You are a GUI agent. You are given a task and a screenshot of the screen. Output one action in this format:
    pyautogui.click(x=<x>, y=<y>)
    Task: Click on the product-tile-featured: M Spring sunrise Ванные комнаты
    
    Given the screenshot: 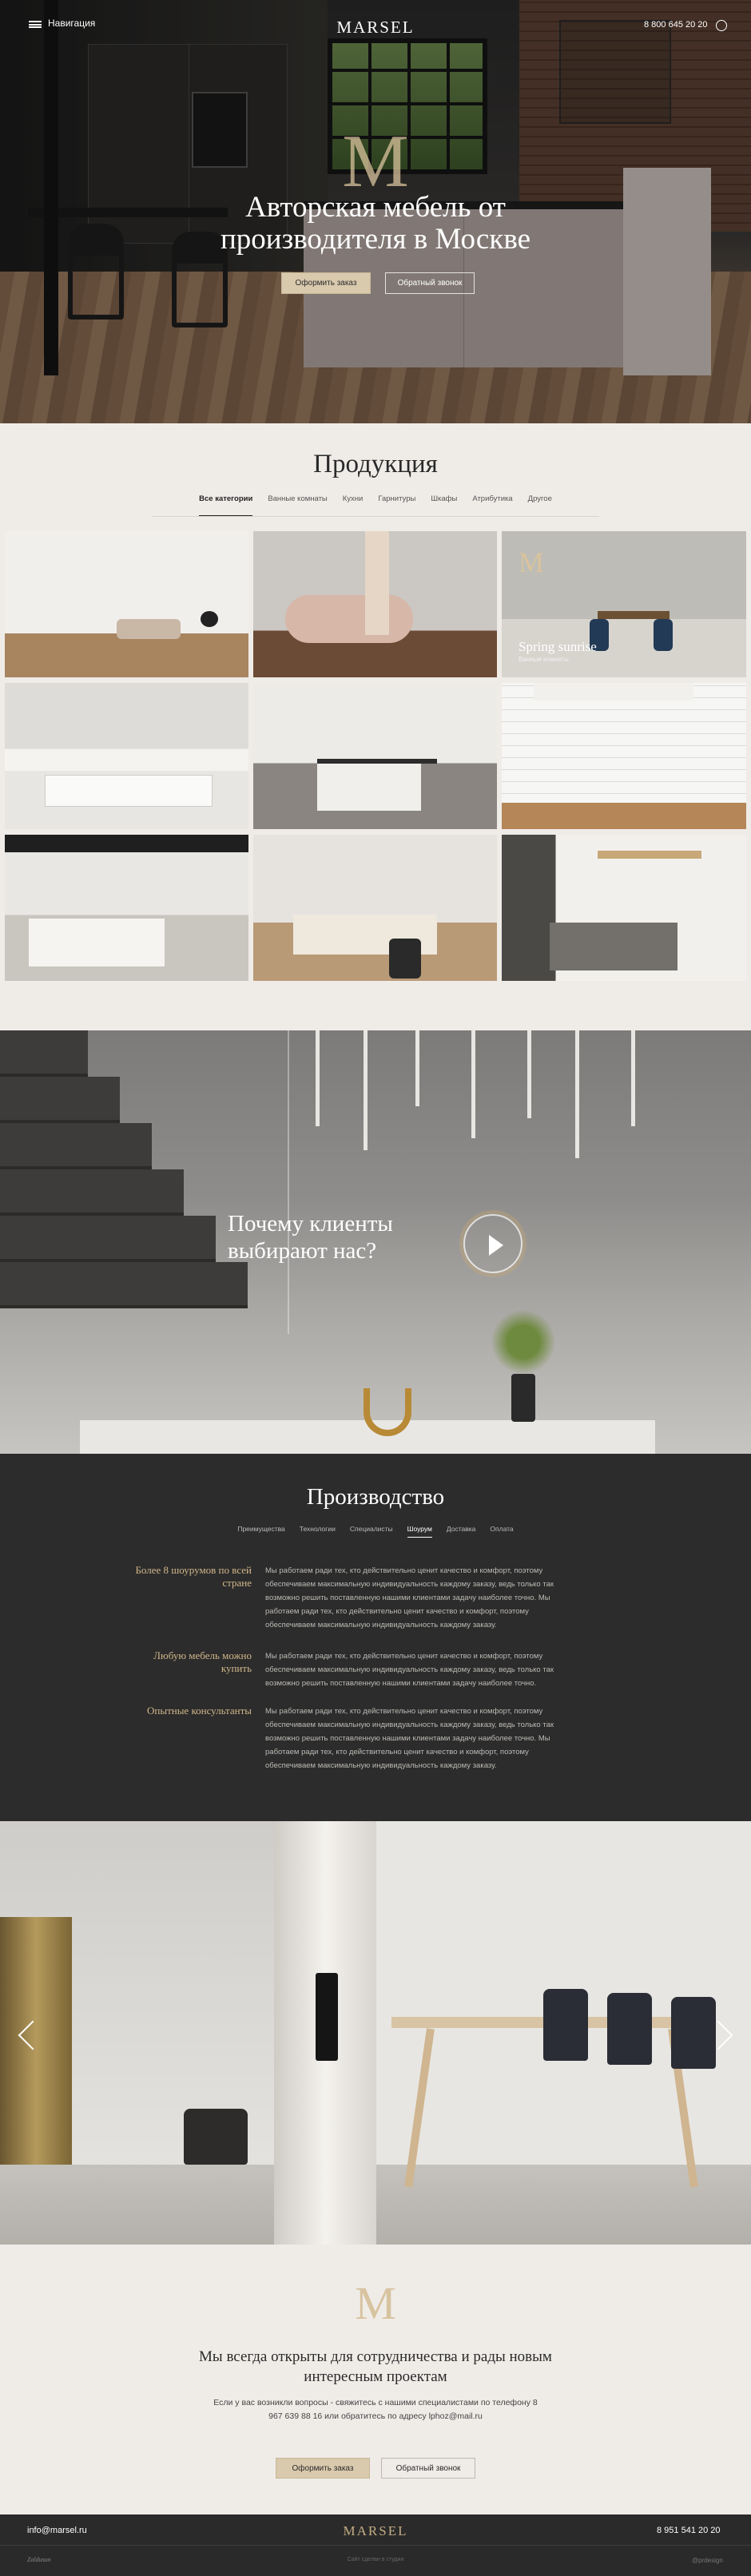 What is the action you would take?
    pyautogui.click(x=624, y=604)
    